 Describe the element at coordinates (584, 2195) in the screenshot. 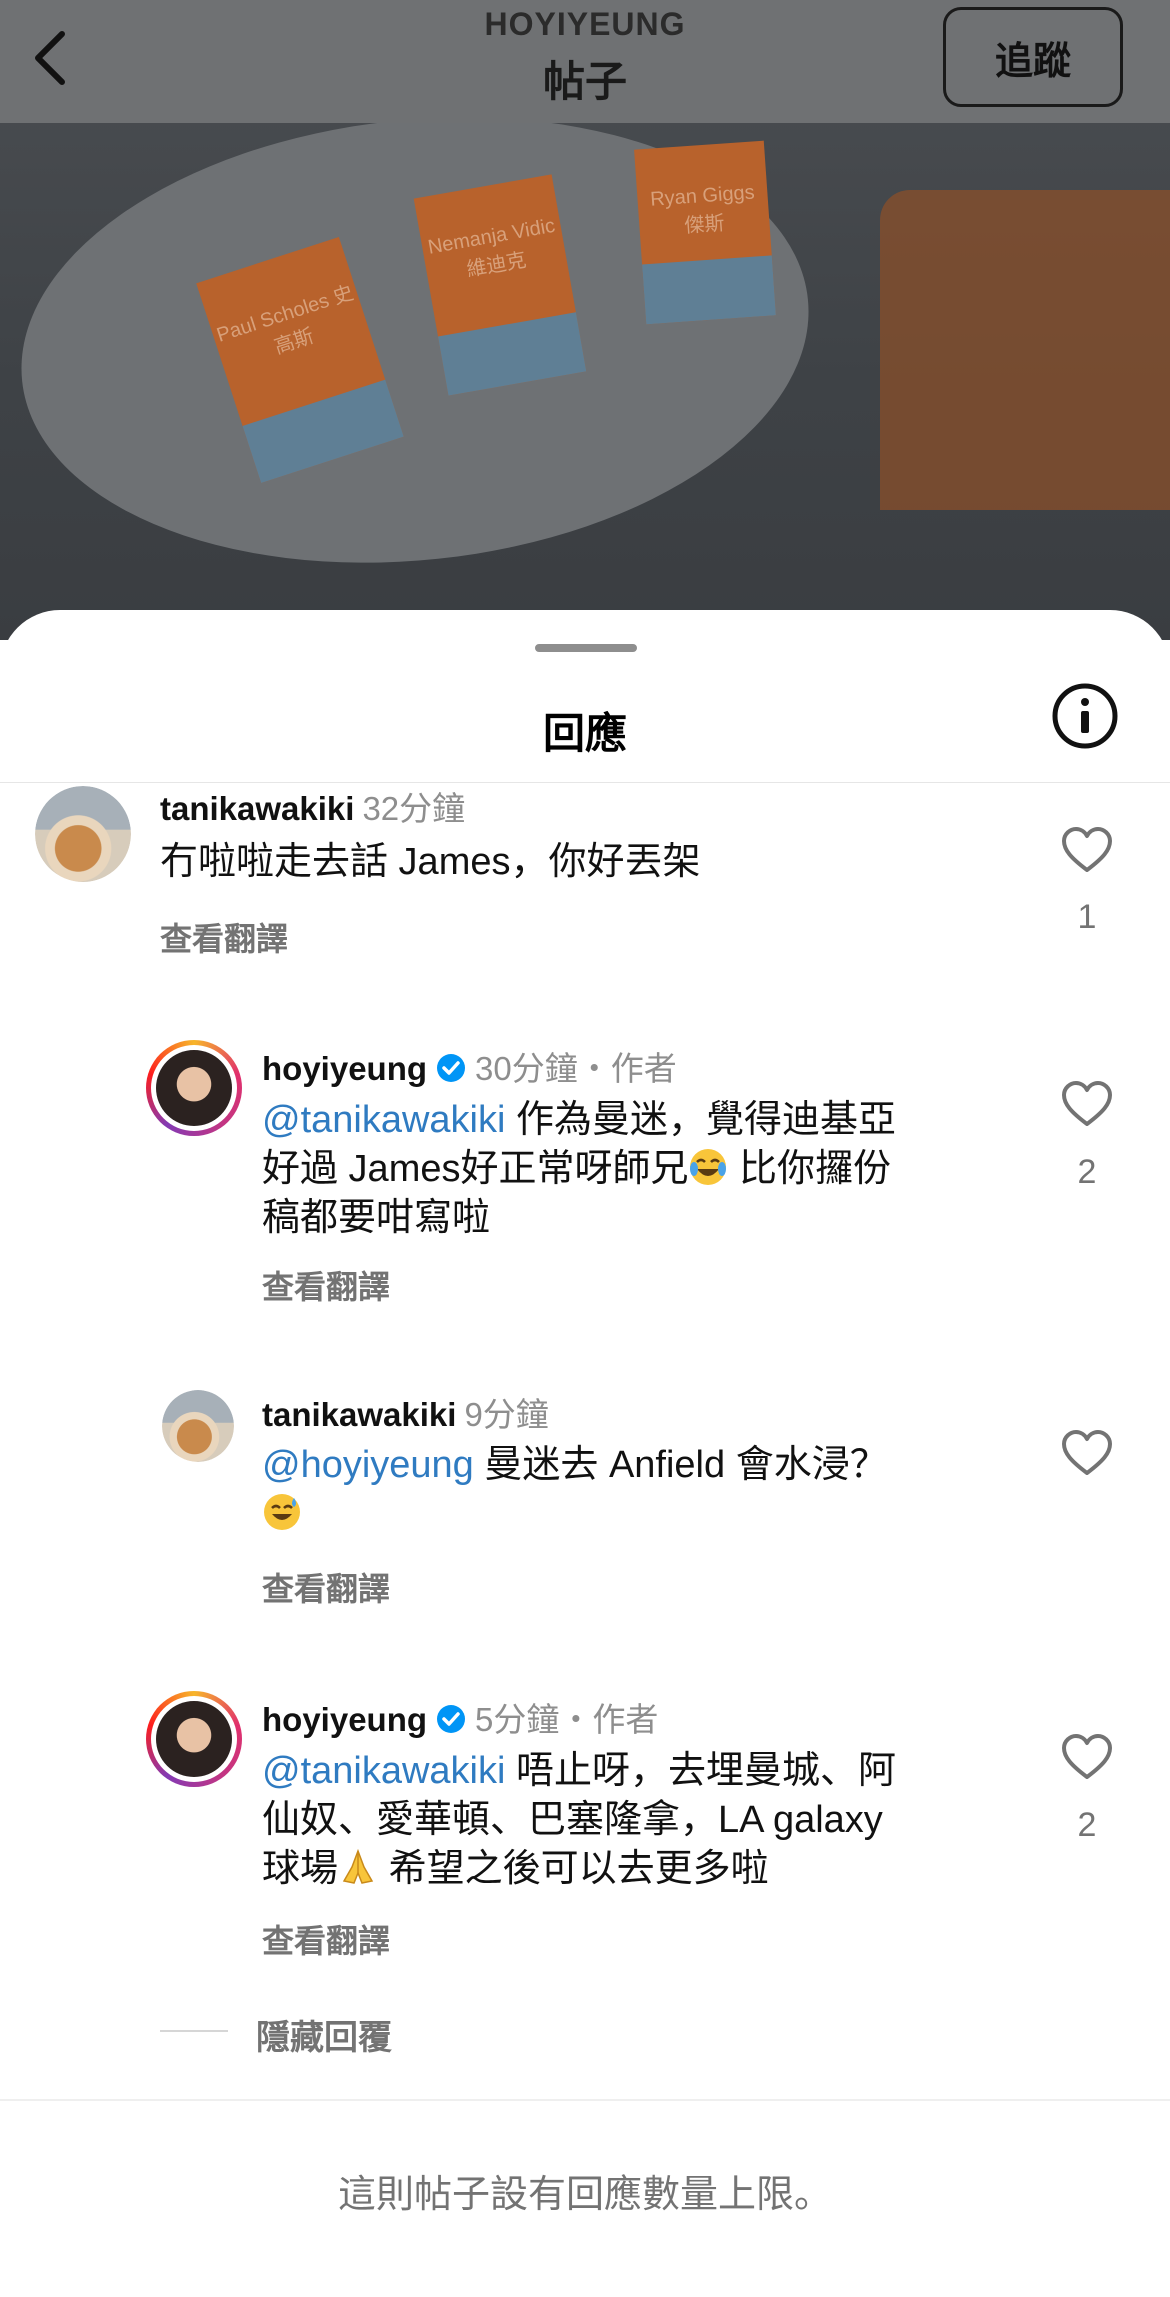

I see `comment-limit-note: 這則帖子設有回應數量上限。` at that location.